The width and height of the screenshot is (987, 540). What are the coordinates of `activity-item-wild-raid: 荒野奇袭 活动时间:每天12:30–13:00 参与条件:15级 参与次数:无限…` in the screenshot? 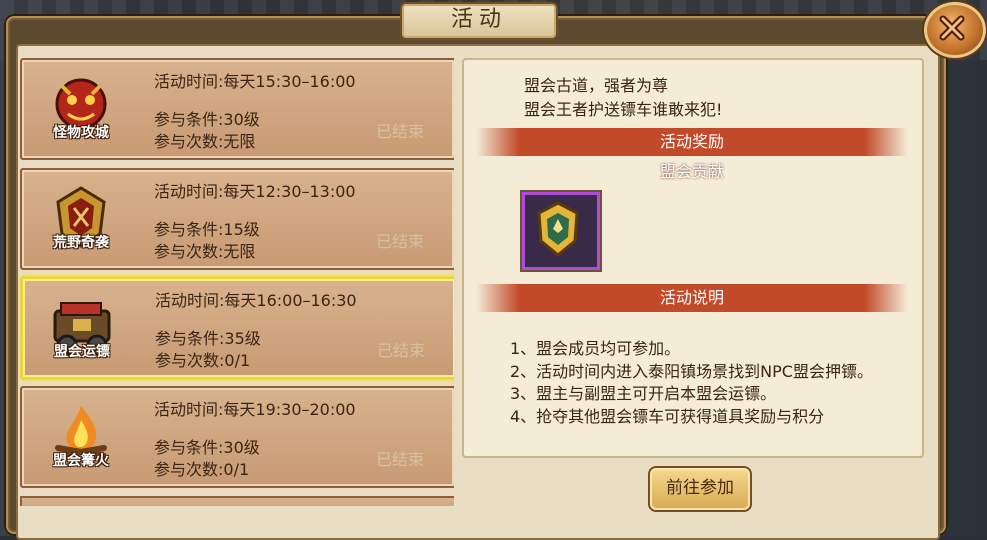 It's located at (237, 219).